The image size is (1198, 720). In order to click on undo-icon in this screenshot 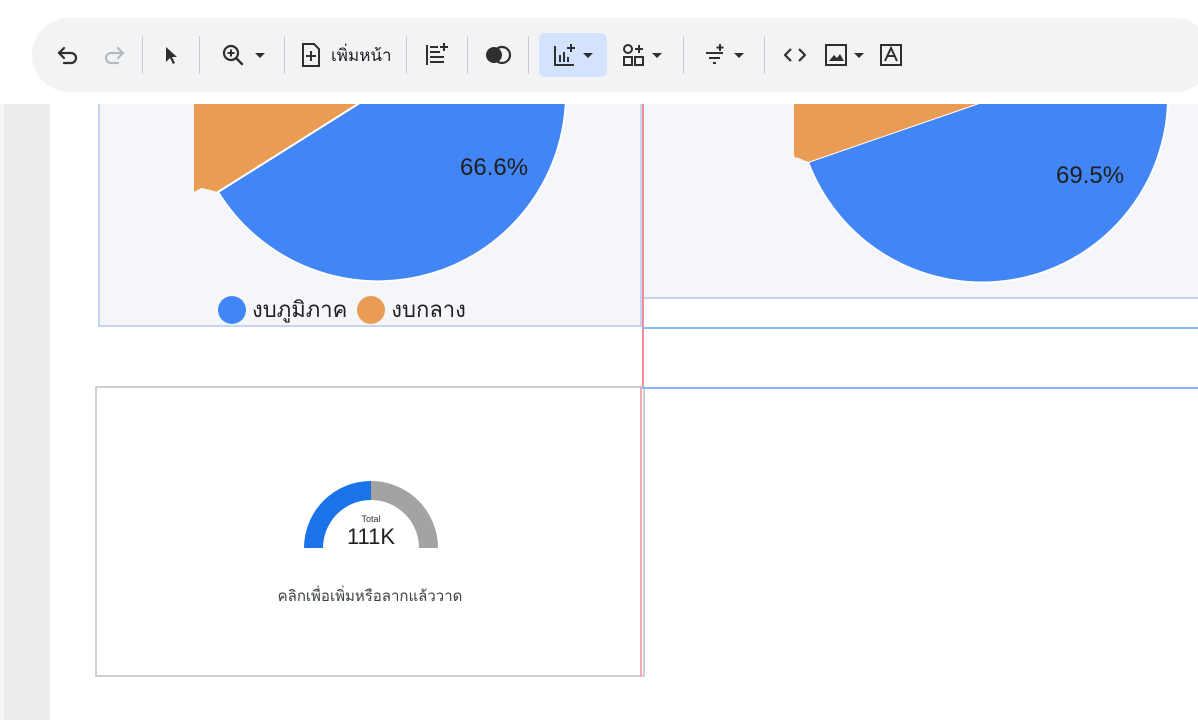, I will do `click(67, 55)`.